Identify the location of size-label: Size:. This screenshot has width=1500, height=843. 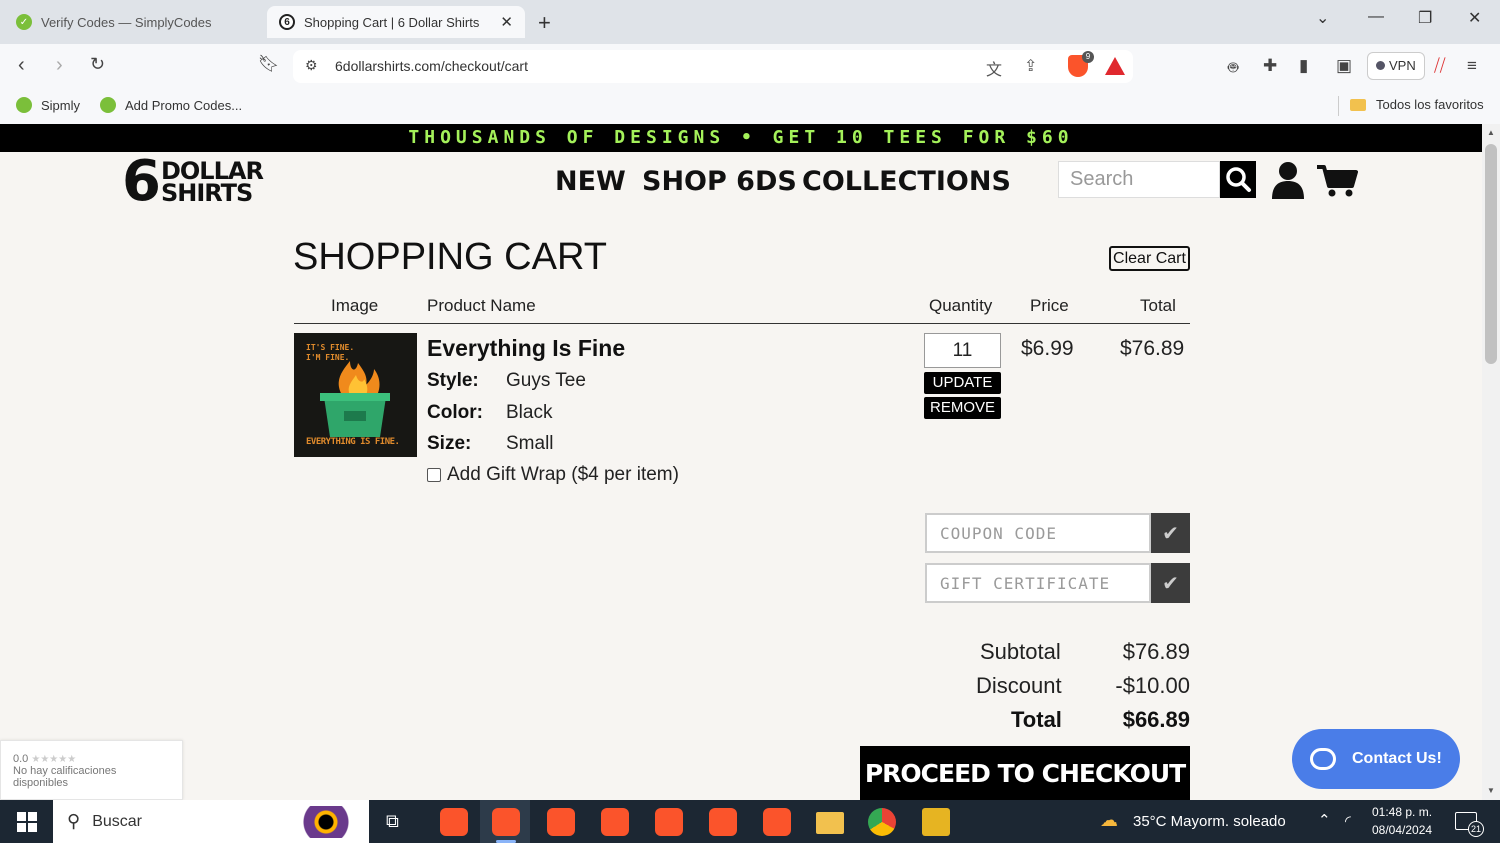
(449, 443).